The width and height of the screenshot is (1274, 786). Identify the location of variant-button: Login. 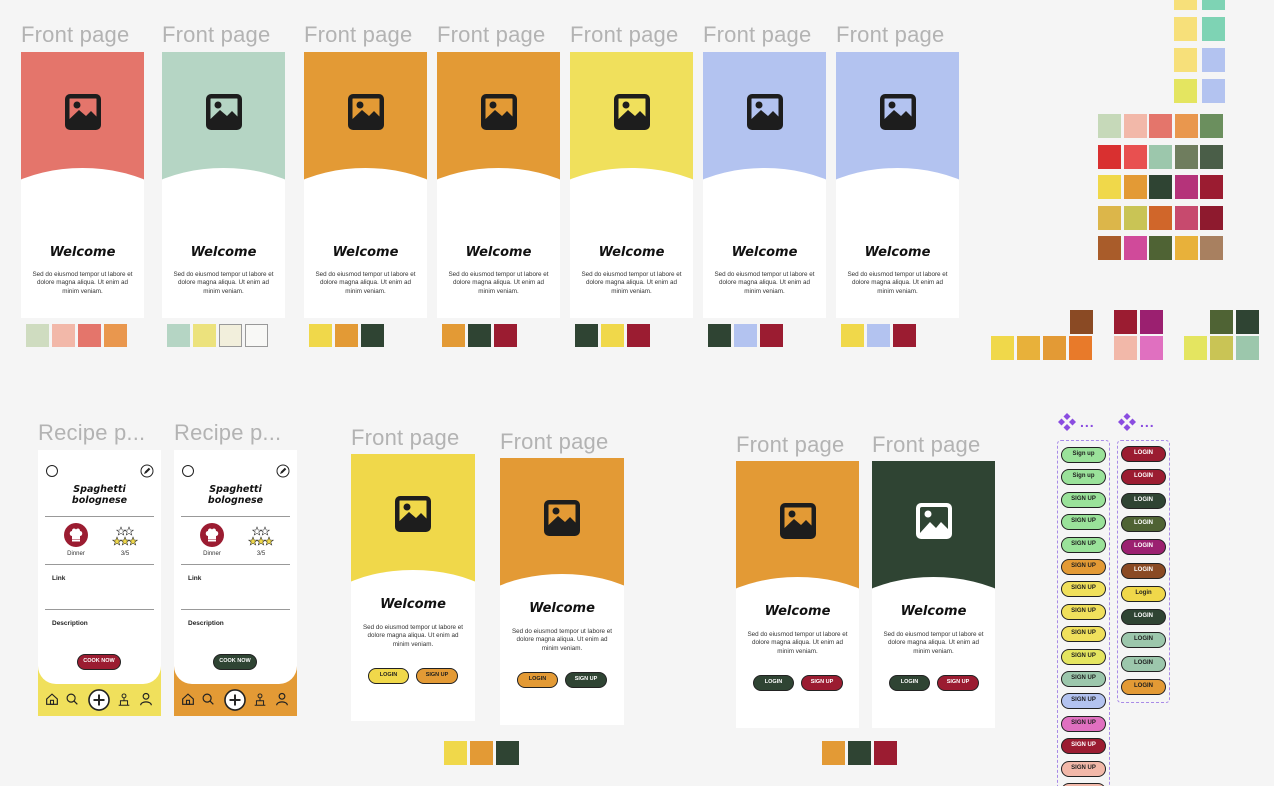
(1143, 593).